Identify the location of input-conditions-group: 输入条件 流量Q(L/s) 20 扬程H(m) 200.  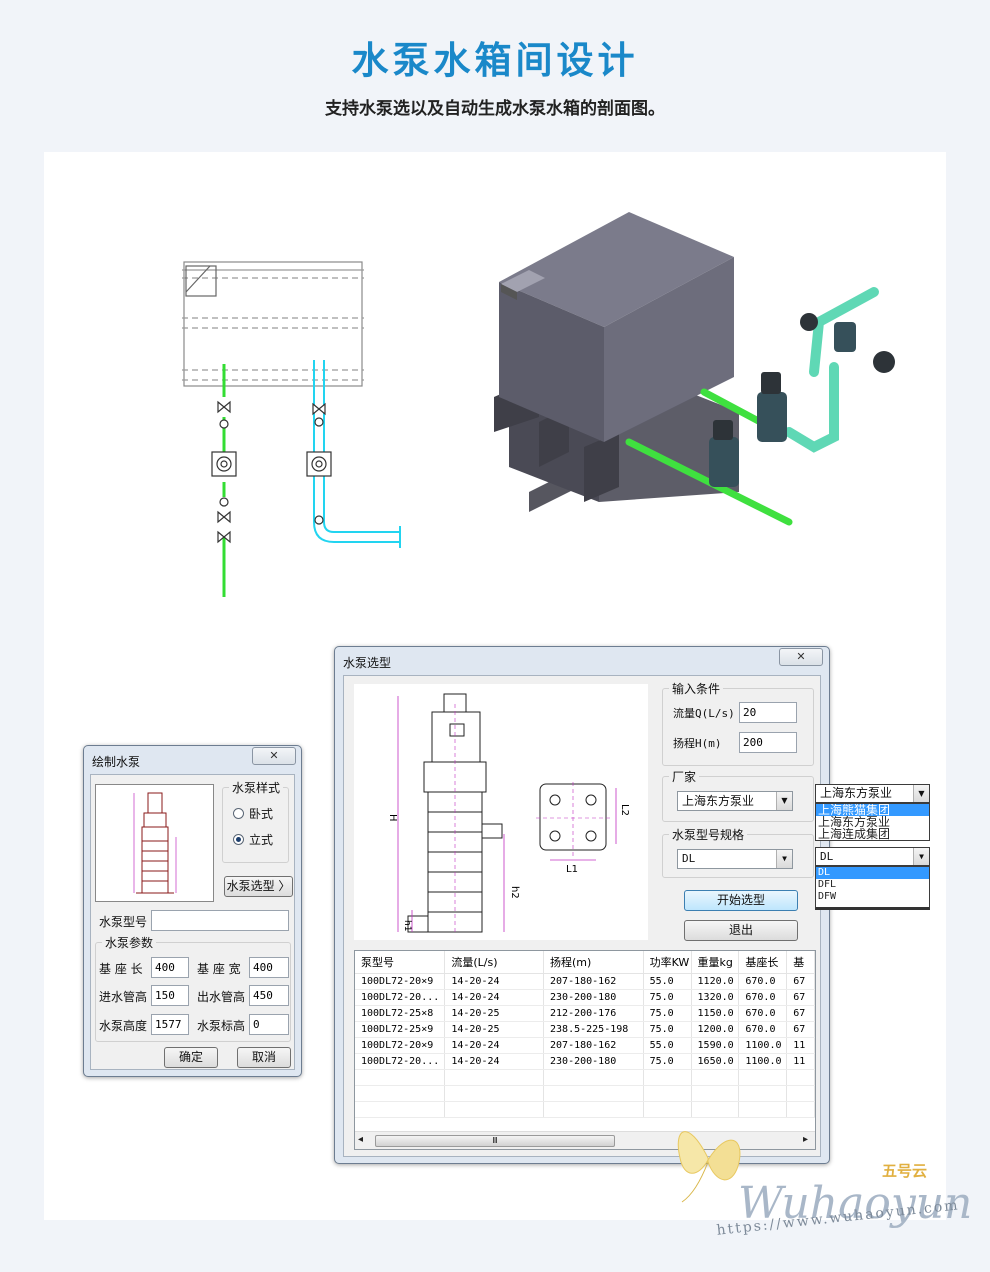
(738, 723).